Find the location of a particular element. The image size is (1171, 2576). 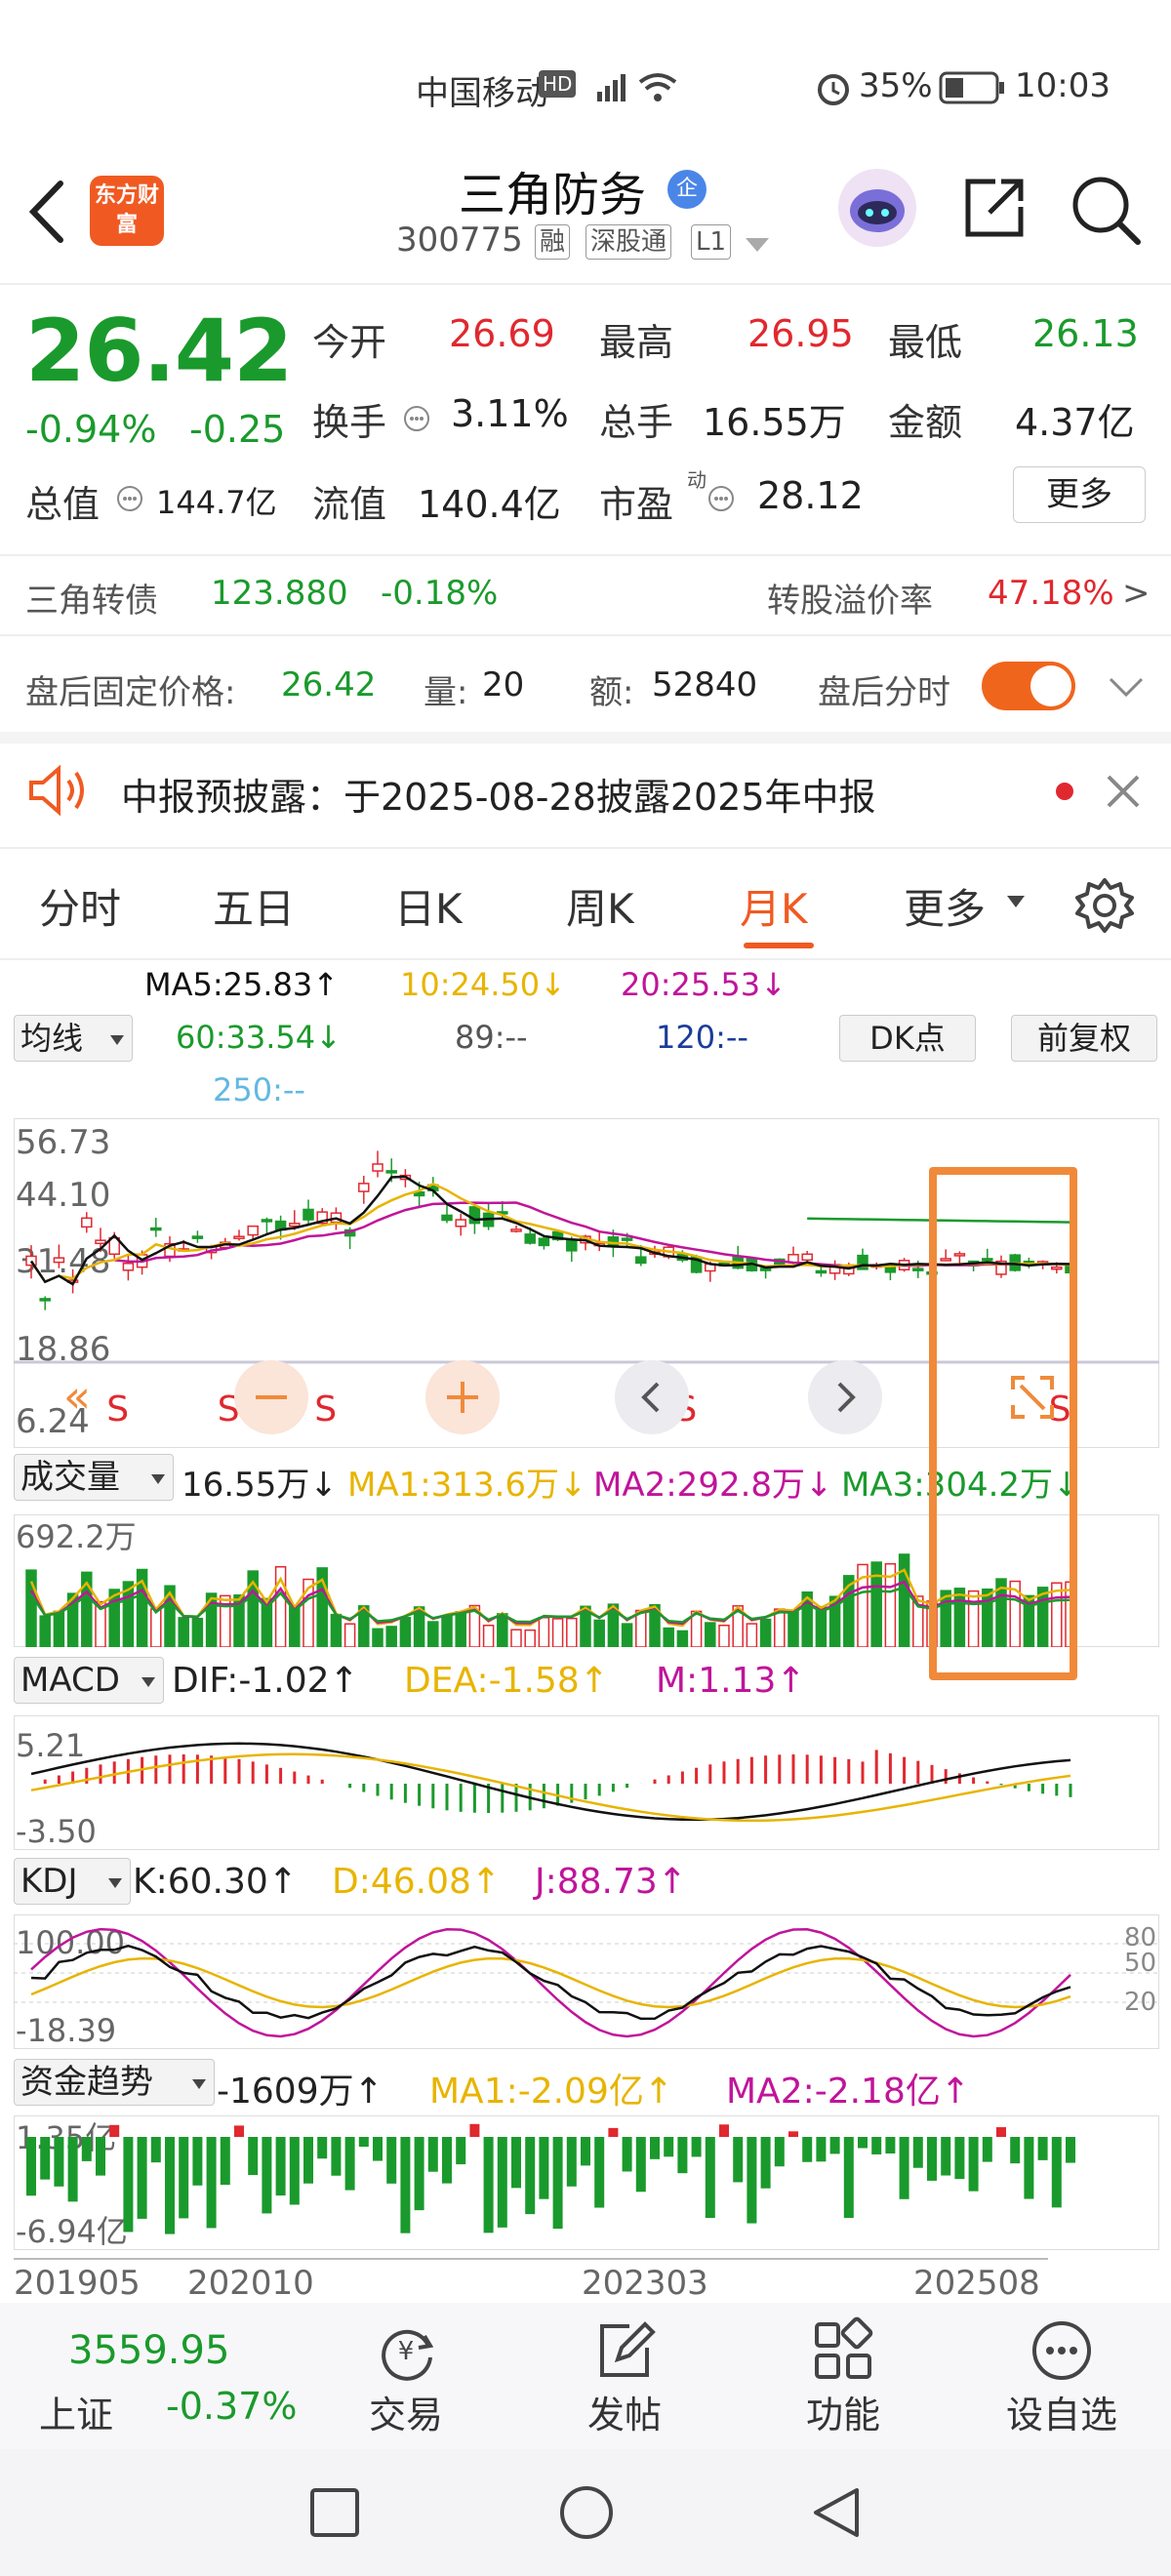

scroll-start-button: « is located at coordinates (77, 1399).